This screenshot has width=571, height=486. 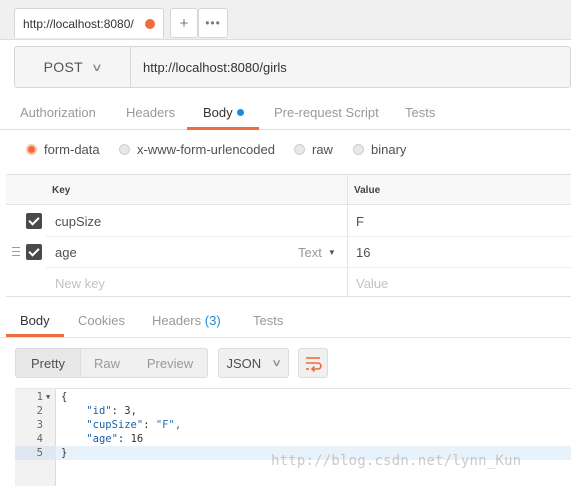 I want to click on view-mode-group: Pretty Raw Preview, so click(x=111, y=363).